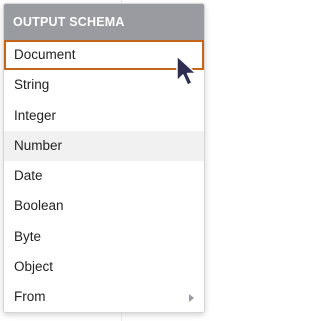 The height and width of the screenshot is (321, 320). What do you see at coordinates (30, 297) in the screenshot?
I see `menu-item-from-label: From` at bounding box center [30, 297].